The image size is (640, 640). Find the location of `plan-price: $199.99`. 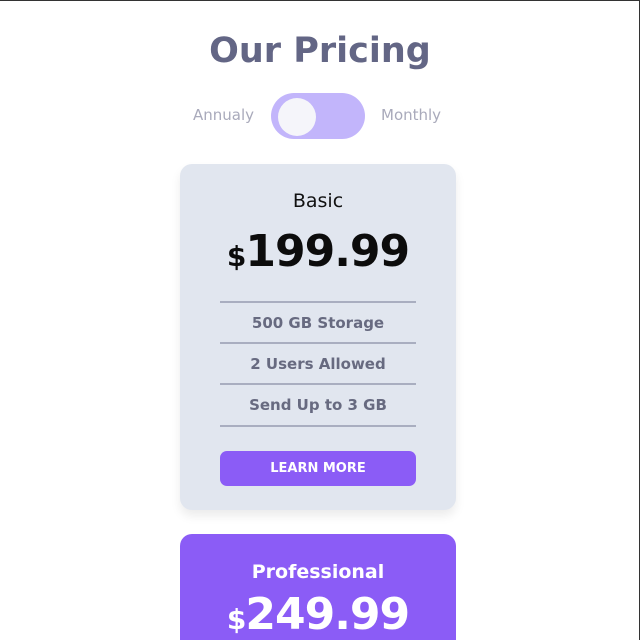

plan-price: $199.99 is located at coordinates (318, 251).